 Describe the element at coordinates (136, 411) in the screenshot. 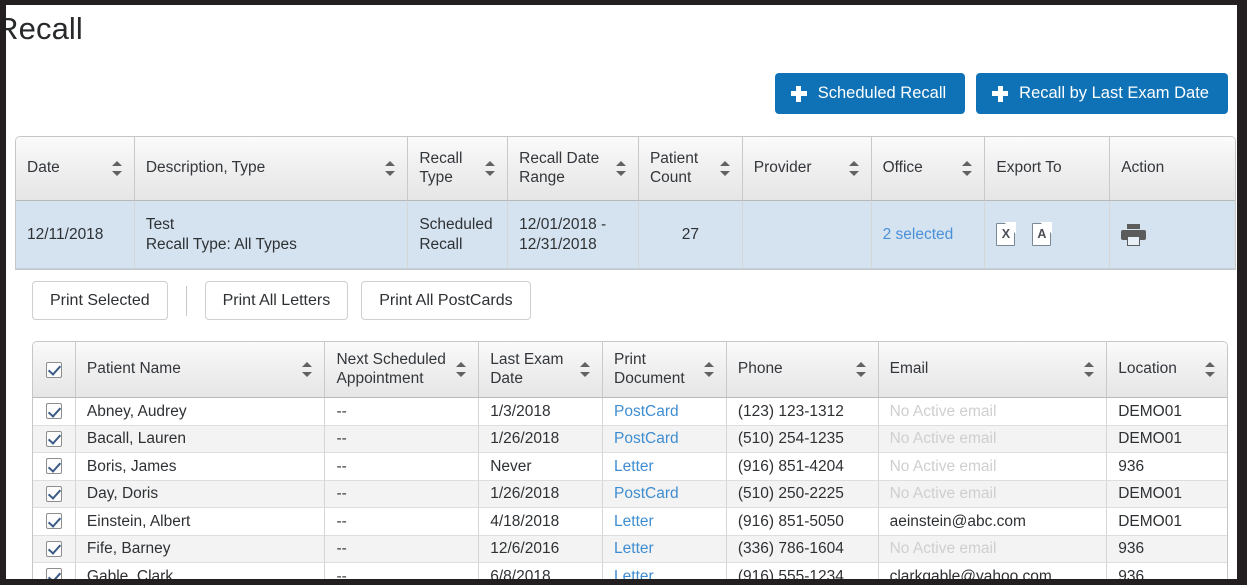

I see `cell-patient-name-text: Abney, Audrey` at that location.